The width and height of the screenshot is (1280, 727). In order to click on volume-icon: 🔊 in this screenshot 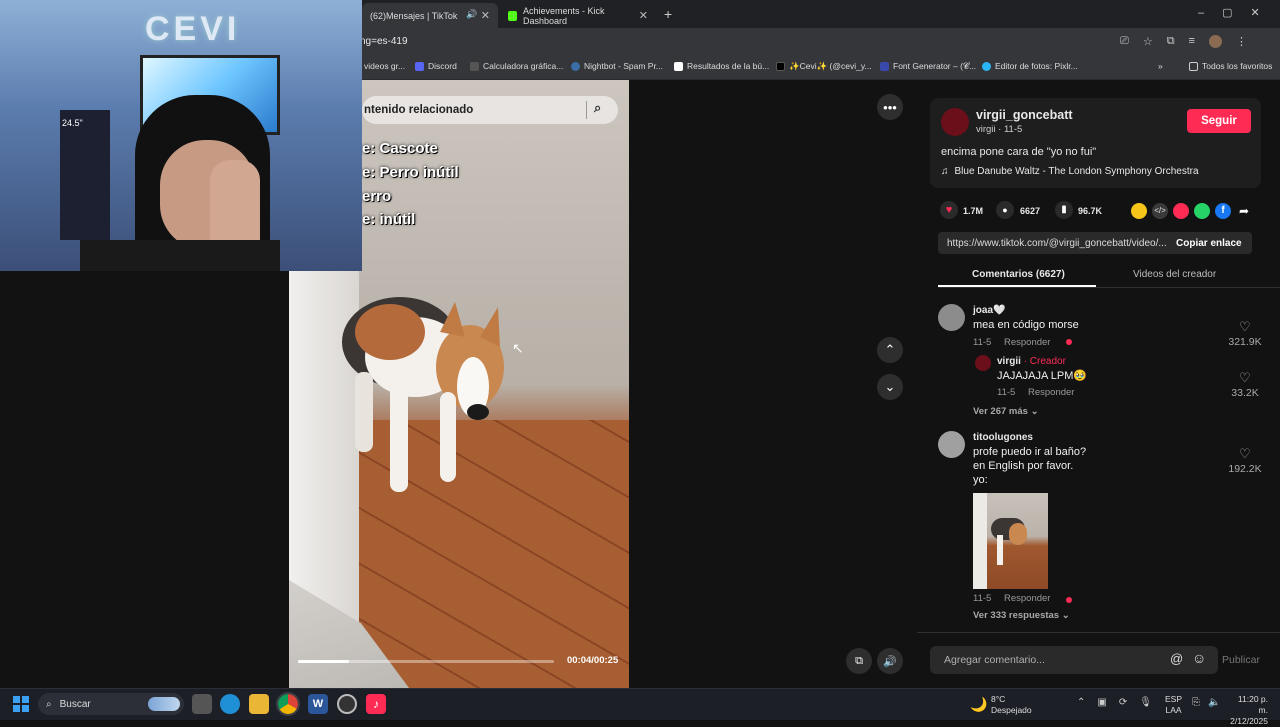, I will do `click(890, 661)`.